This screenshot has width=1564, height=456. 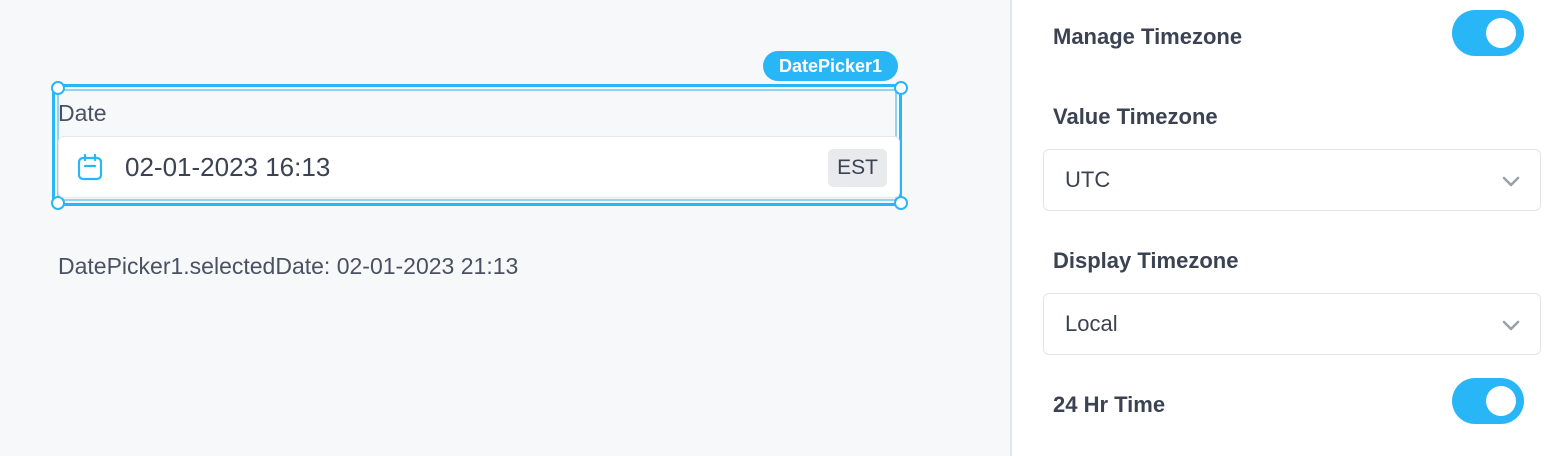 What do you see at coordinates (901, 203) in the screenshot?
I see `resize-handle-bottom-right` at bounding box center [901, 203].